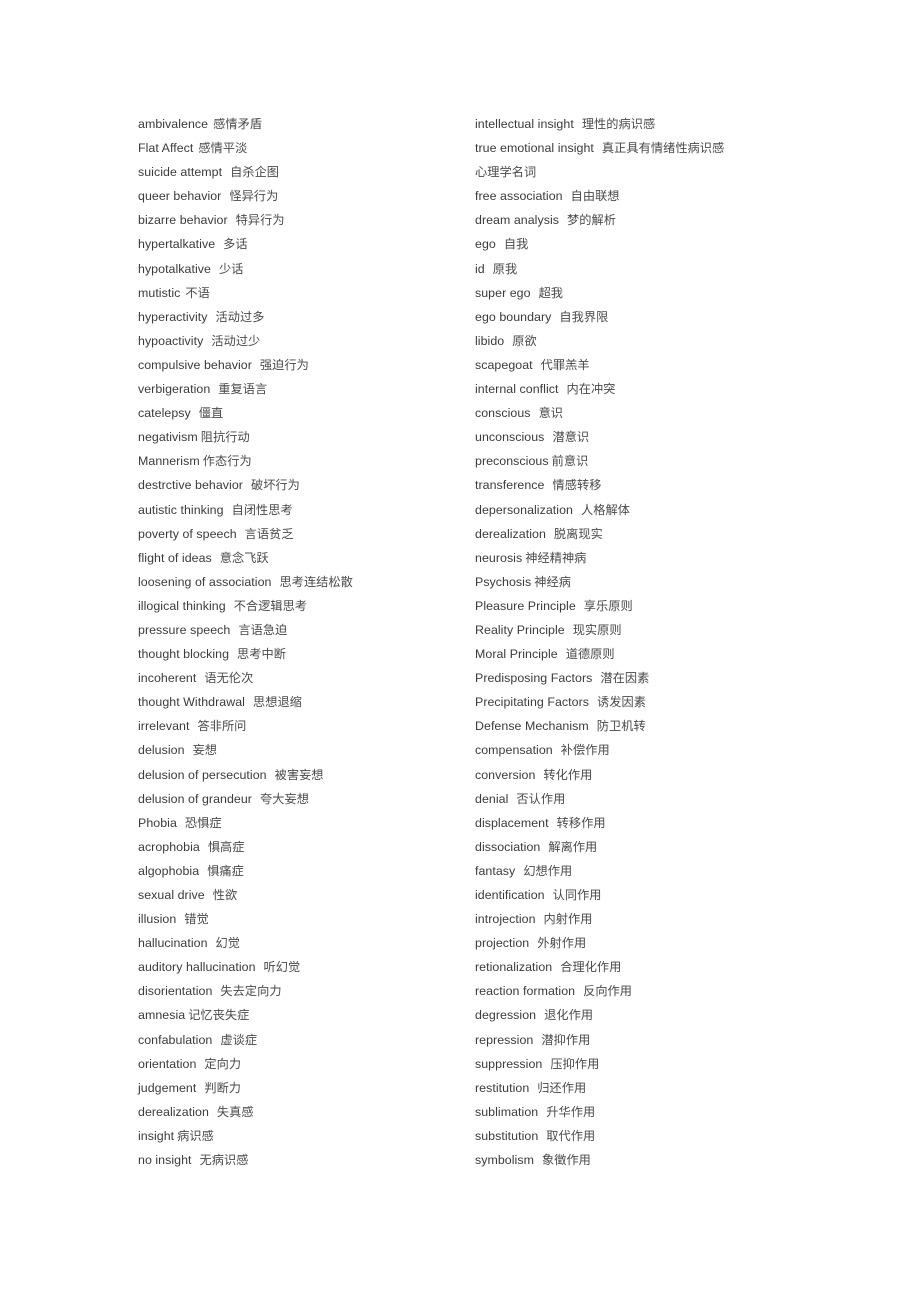 This screenshot has height=1302, width=920. What do you see at coordinates (177, 244) in the screenshot?
I see `entry-term: hypertalkative` at bounding box center [177, 244].